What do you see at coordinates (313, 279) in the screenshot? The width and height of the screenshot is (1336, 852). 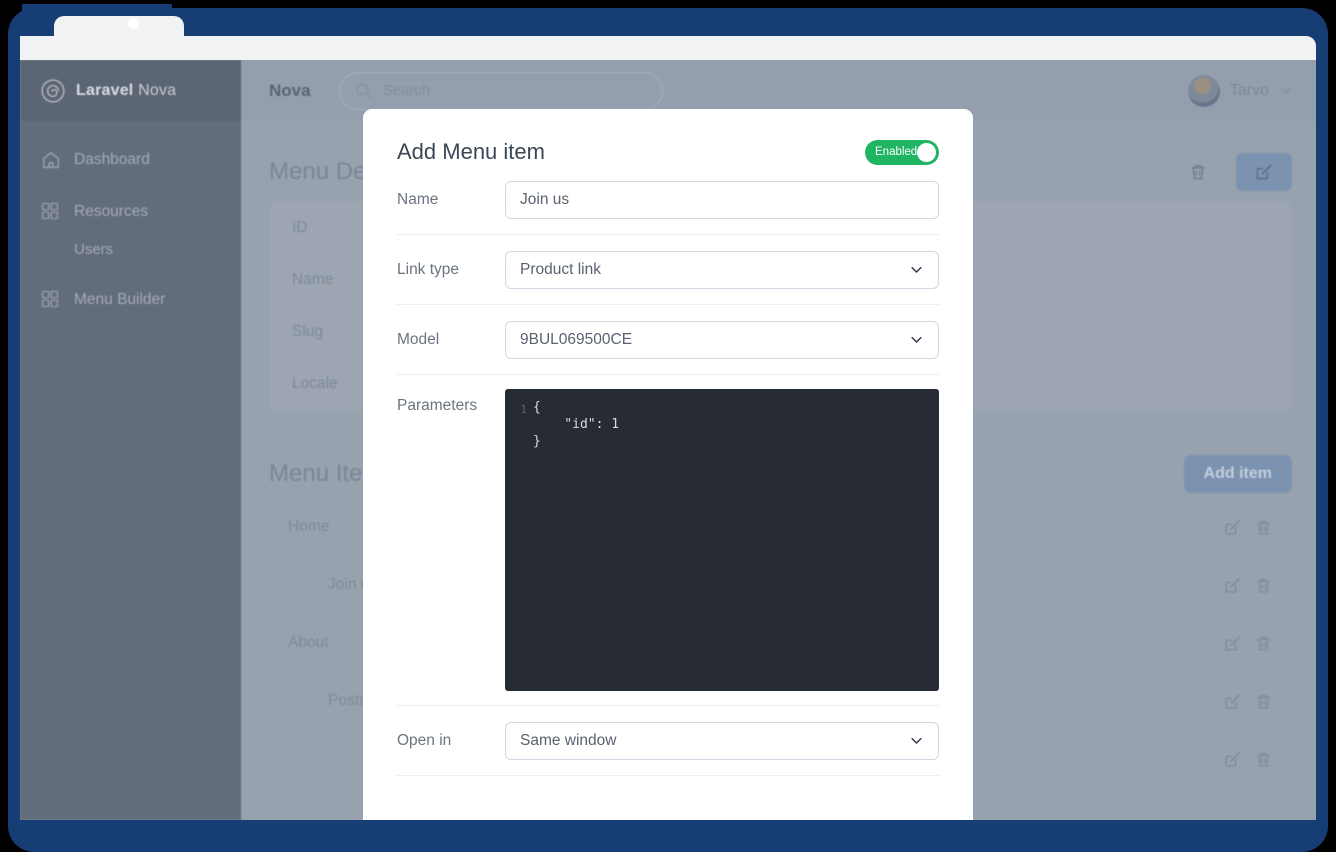 I see `detail-row-label: Name` at bounding box center [313, 279].